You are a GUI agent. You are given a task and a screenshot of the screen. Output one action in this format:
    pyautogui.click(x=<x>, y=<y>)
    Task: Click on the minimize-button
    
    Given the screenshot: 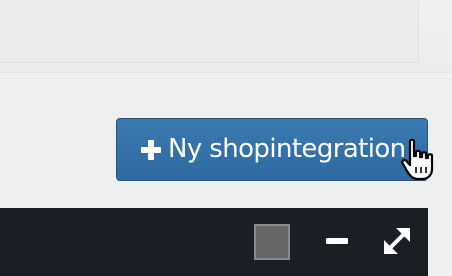 What is the action you would take?
    pyautogui.click(x=336, y=242)
    